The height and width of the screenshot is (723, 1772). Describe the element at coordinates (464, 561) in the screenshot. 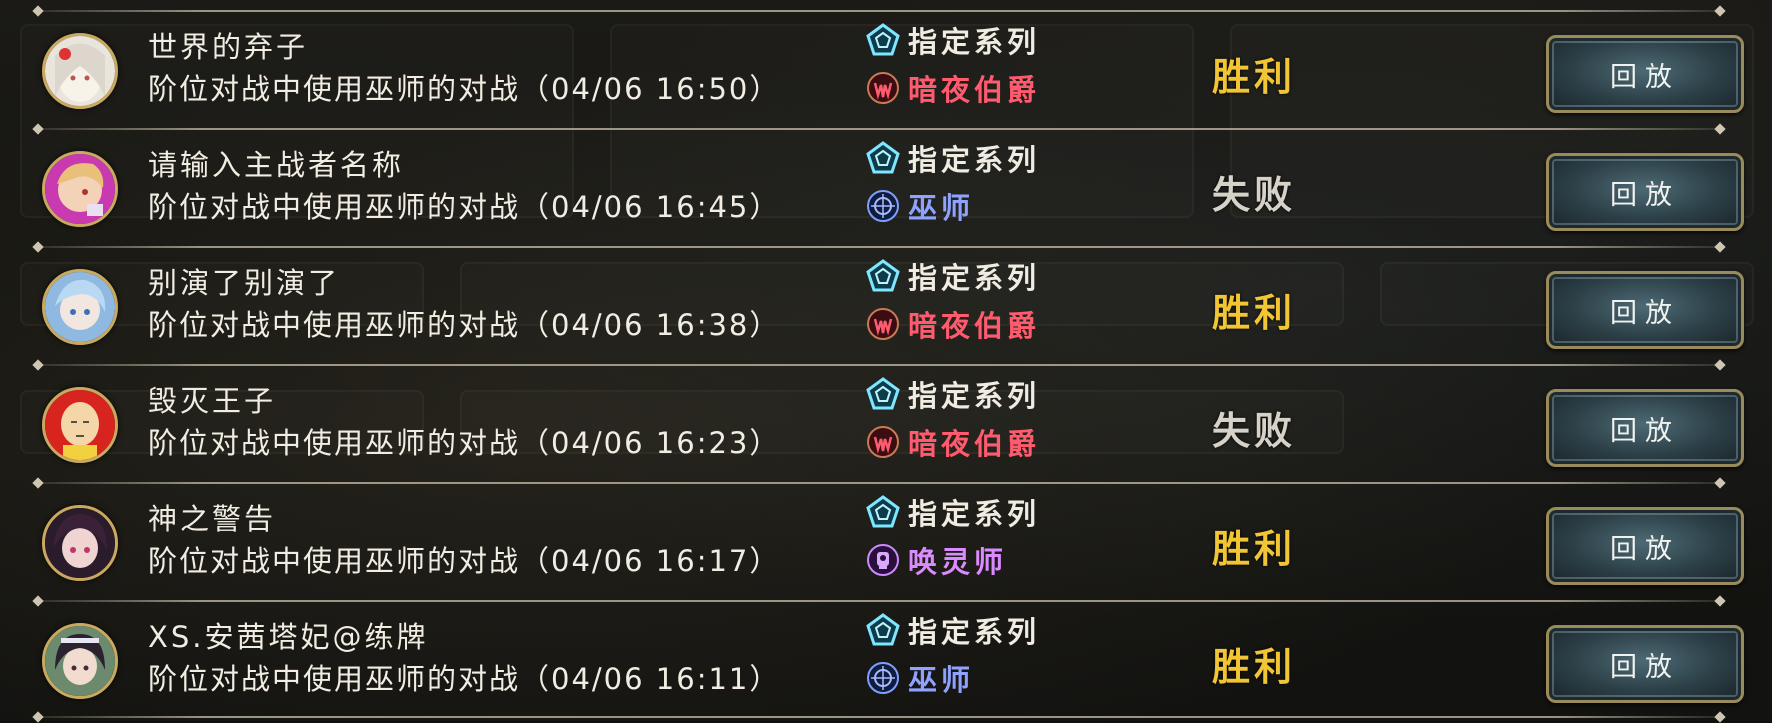

I see `match-description: 阶位对战中使用巫师的对战（04/06 16:17）` at that location.